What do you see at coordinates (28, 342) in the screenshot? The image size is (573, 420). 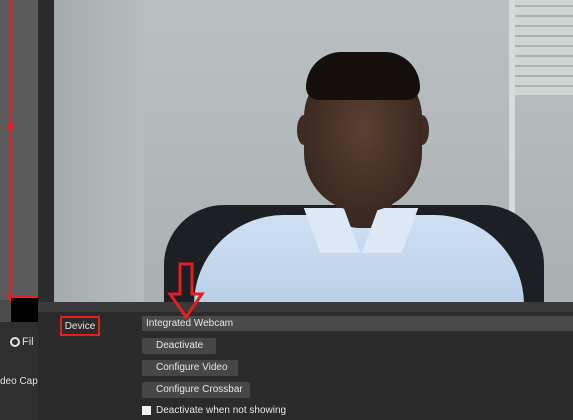 I see `filters-button-label: Fil` at bounding box center [28, 342].